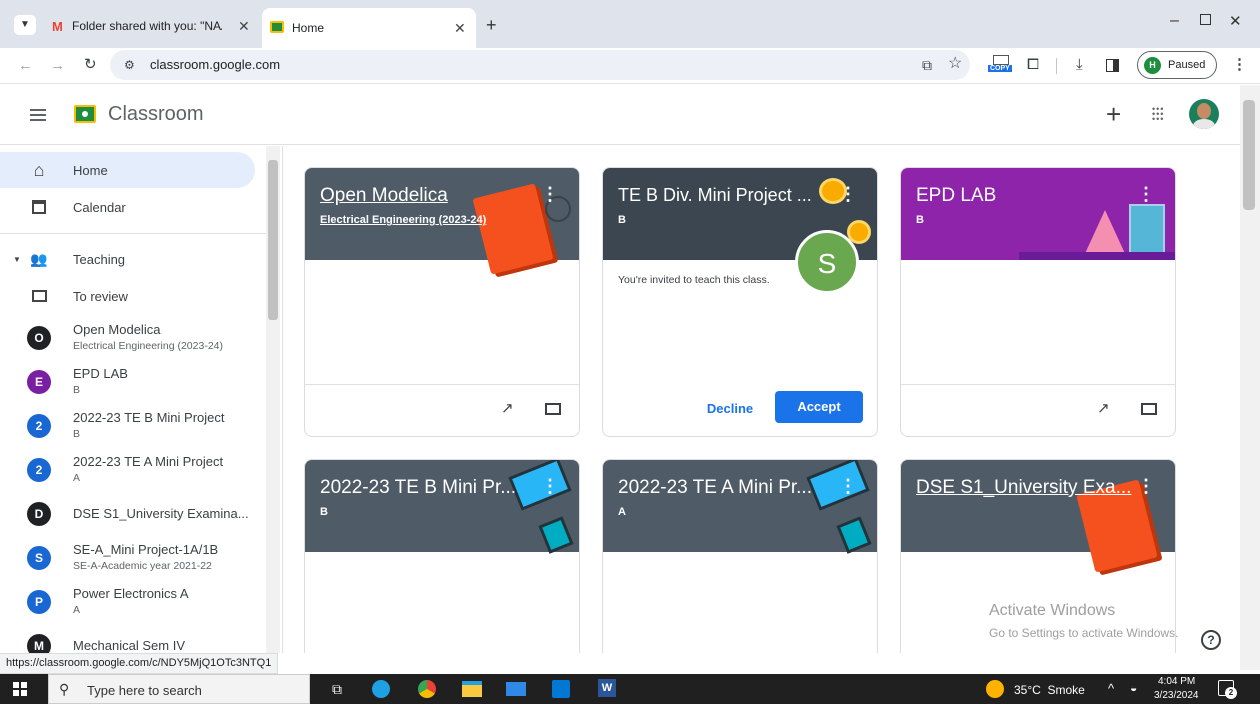  Describe the element at coordinates (77, 610) in the screenshot. I see `class-section: A` at that location.